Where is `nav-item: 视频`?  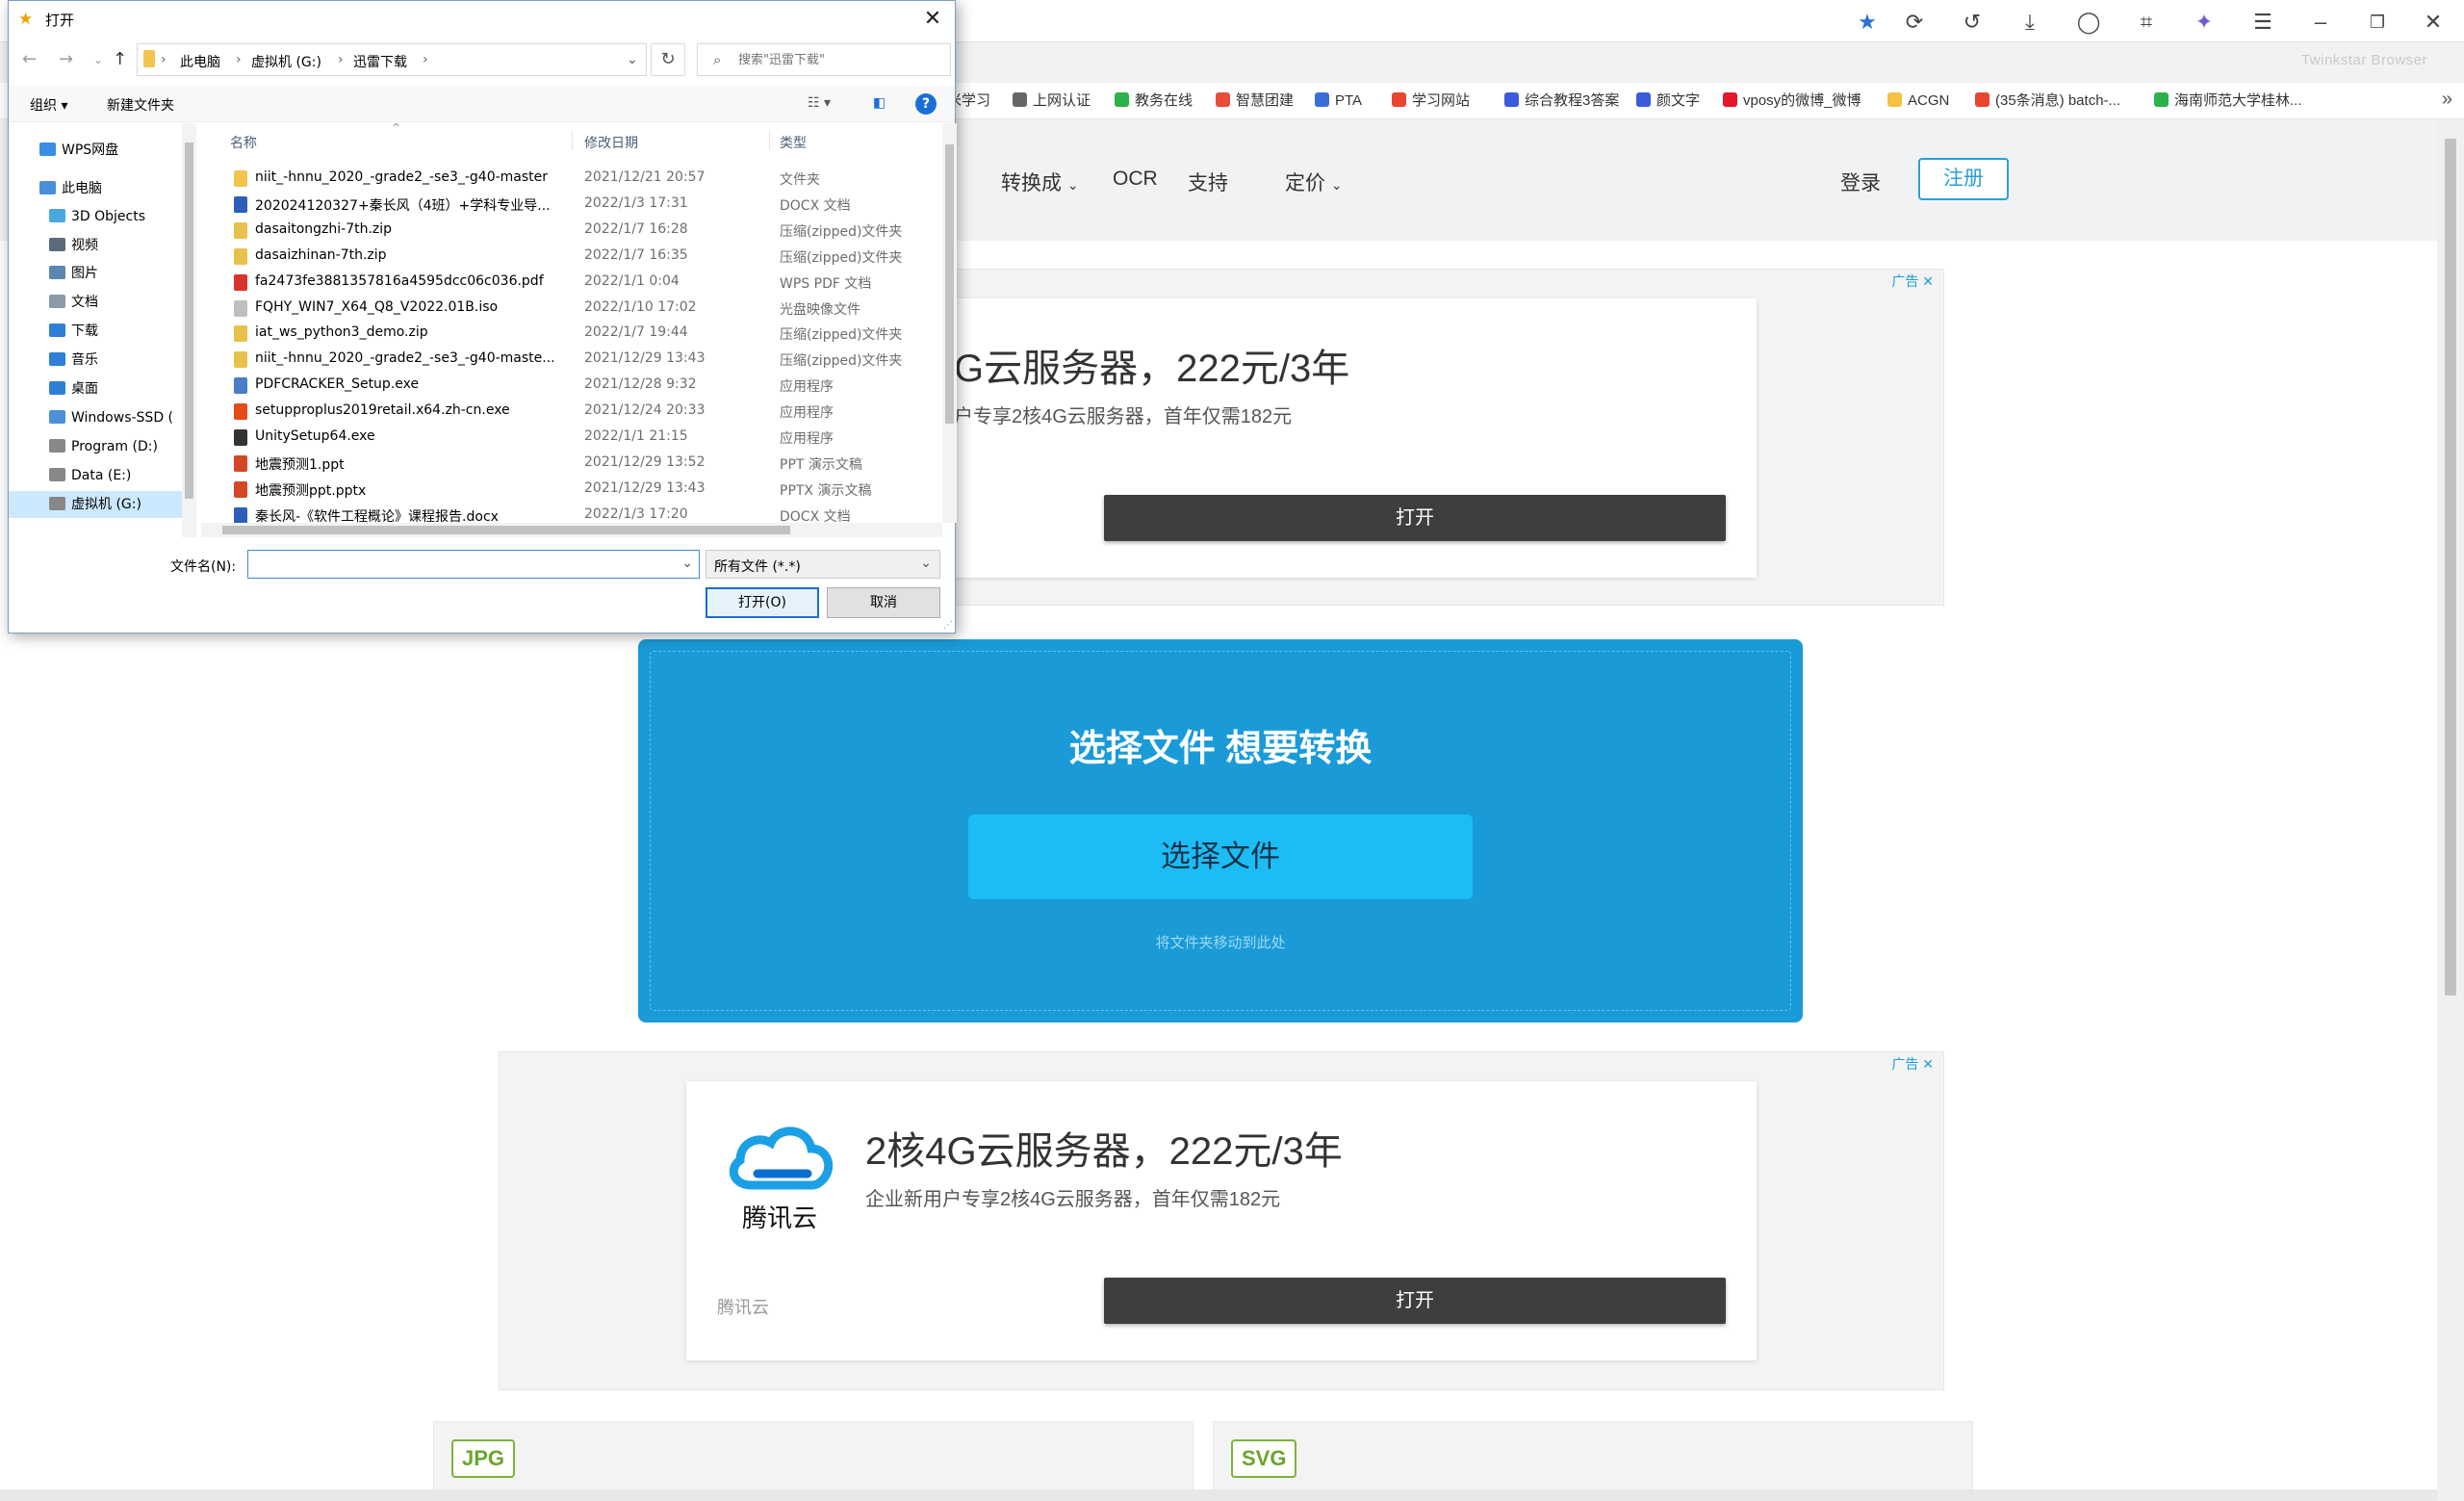 nav-item: 视频 is located at coordinates (95, 246).